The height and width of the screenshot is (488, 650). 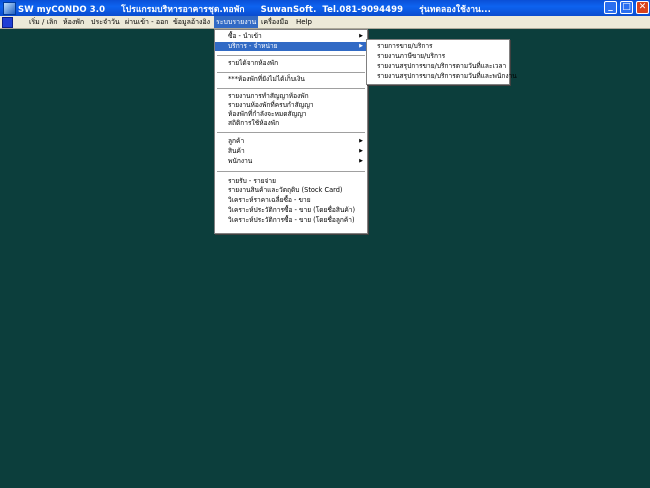 I want to click on submenu-item-summary-by-date-time: รายงานสรุปการขาย/บริการตามวันที่และเวลา, so click(x=438, y=66).